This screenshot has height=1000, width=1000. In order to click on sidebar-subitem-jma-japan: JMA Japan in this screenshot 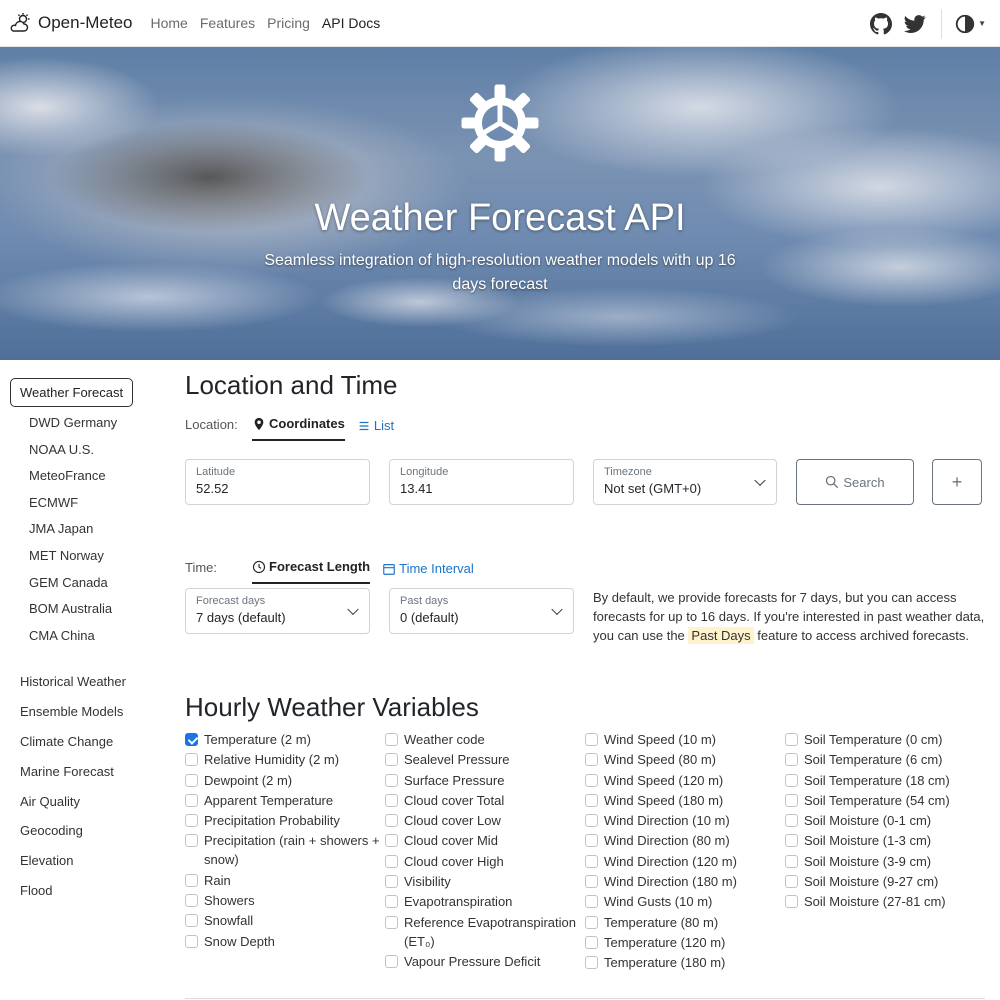, I will do `click(90, 534)`.